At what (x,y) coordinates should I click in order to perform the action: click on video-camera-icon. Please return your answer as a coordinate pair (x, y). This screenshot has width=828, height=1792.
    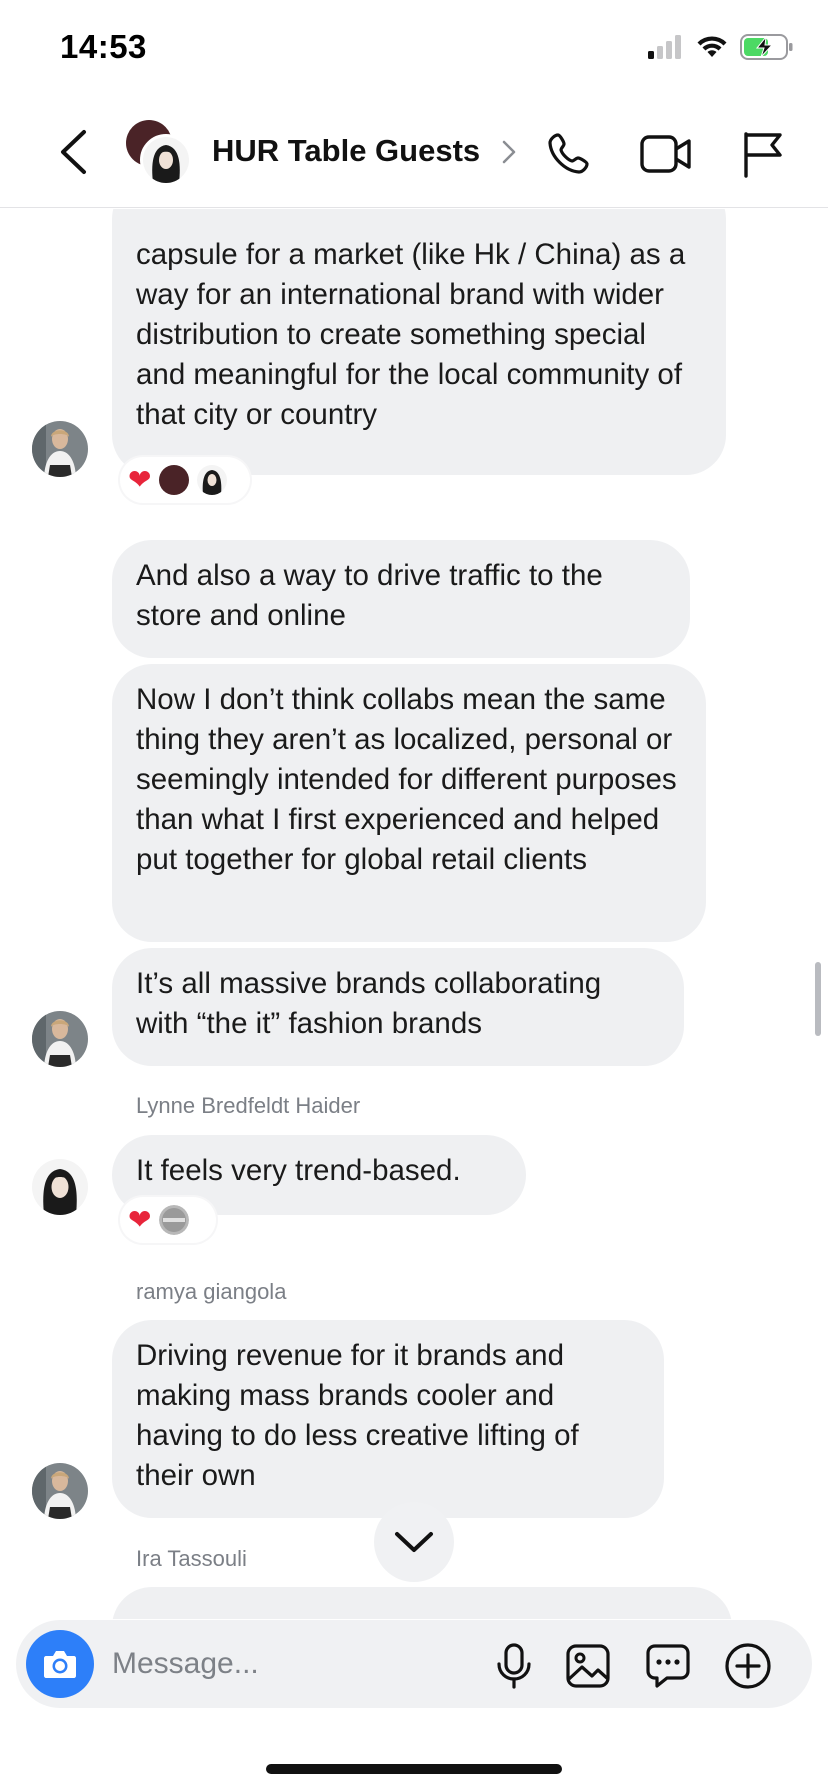
    Looking at the image, I should click on (665, 154).